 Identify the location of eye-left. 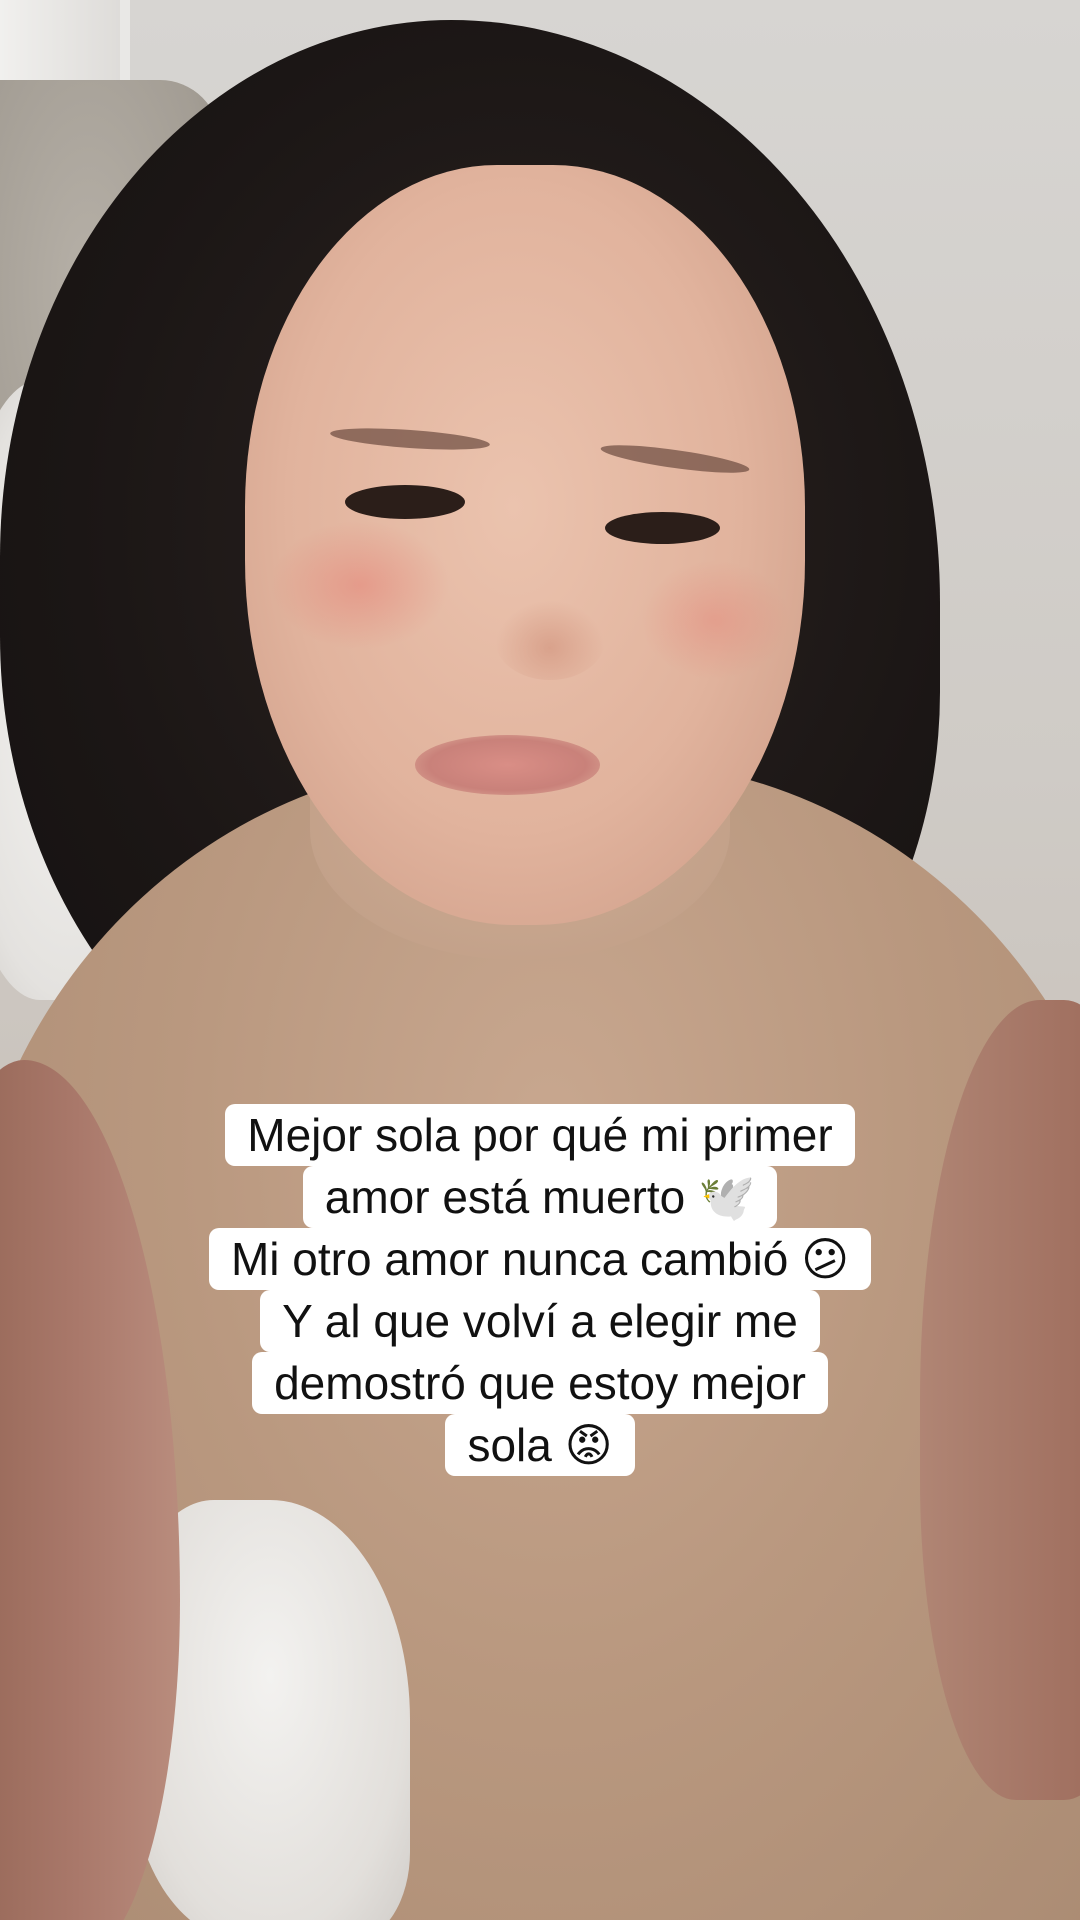
(405, 502).